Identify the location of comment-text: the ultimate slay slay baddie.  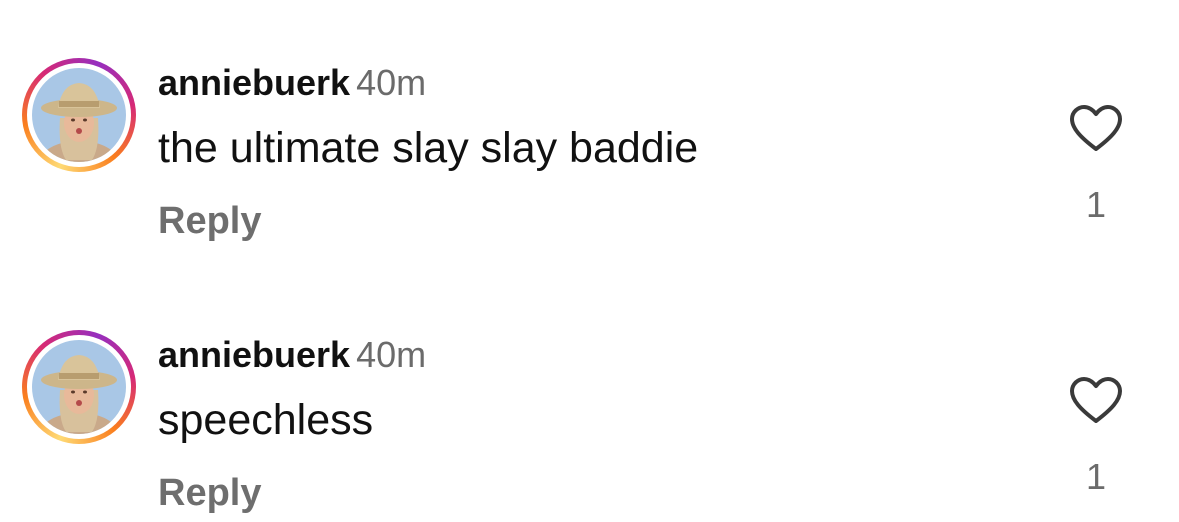
(428, 148).